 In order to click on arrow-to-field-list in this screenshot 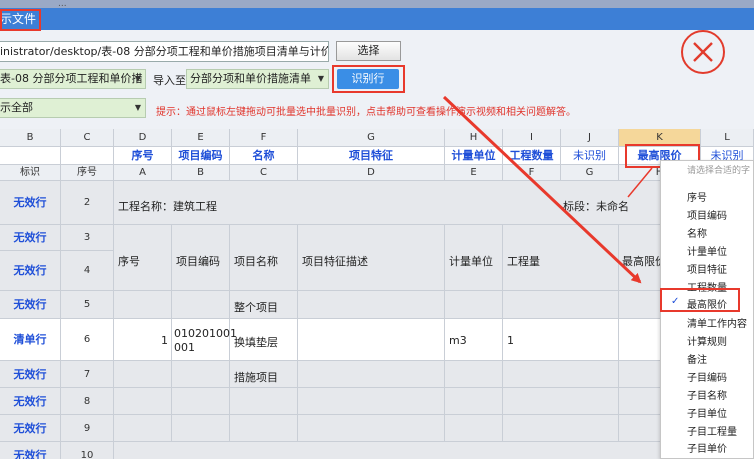, I will do `click(542, 189)`.